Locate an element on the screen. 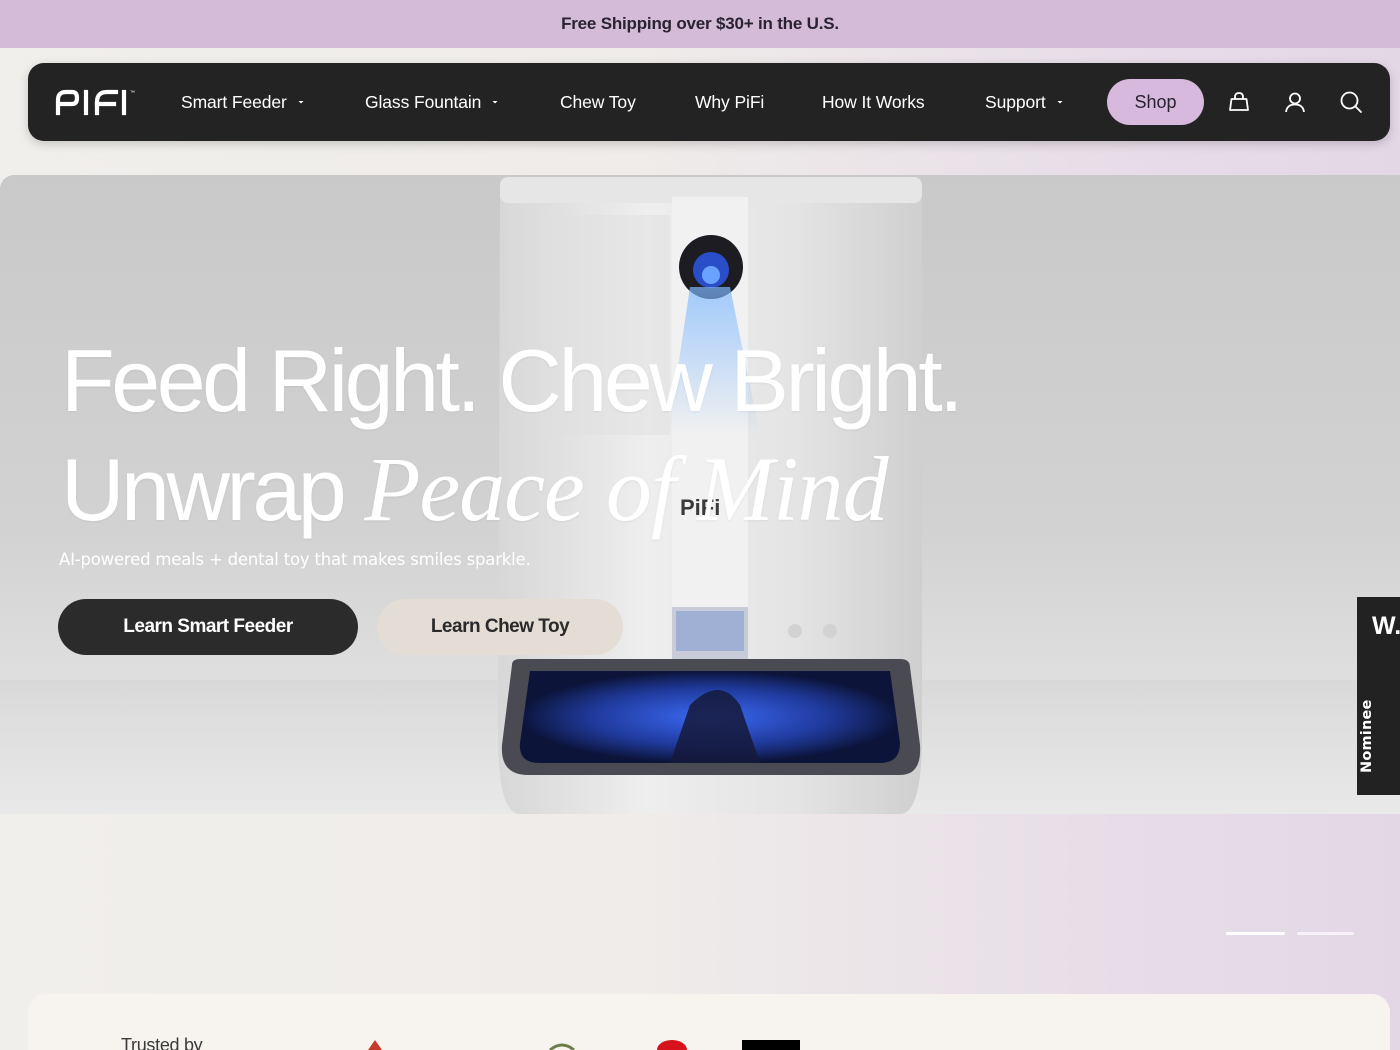 The width and height of the screenshot is (1400, 1050). nav-item-chew-toy: Chew Toy is located at coordinates (598, 102).